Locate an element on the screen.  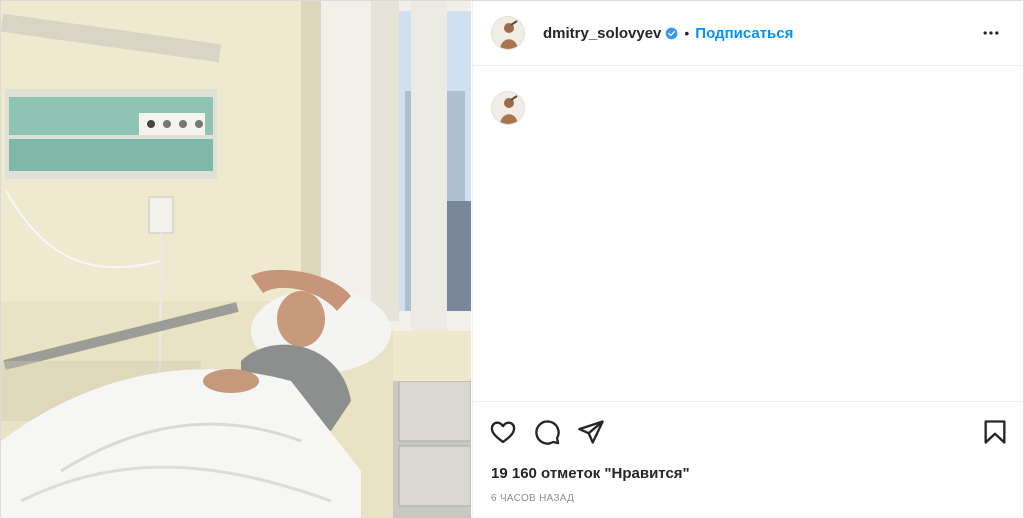
avatar is located at coordinates (508, 33).